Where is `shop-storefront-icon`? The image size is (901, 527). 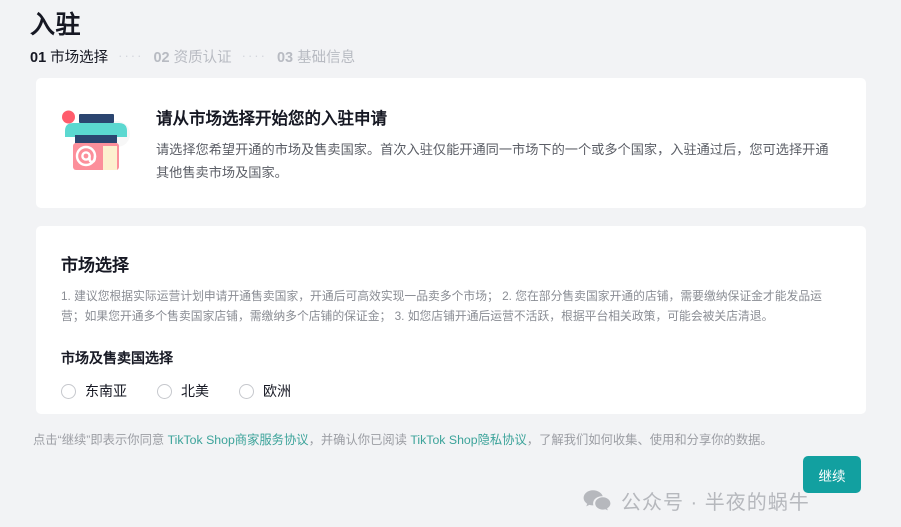 shop-storefront-icon is located at coordinates (95, 142).